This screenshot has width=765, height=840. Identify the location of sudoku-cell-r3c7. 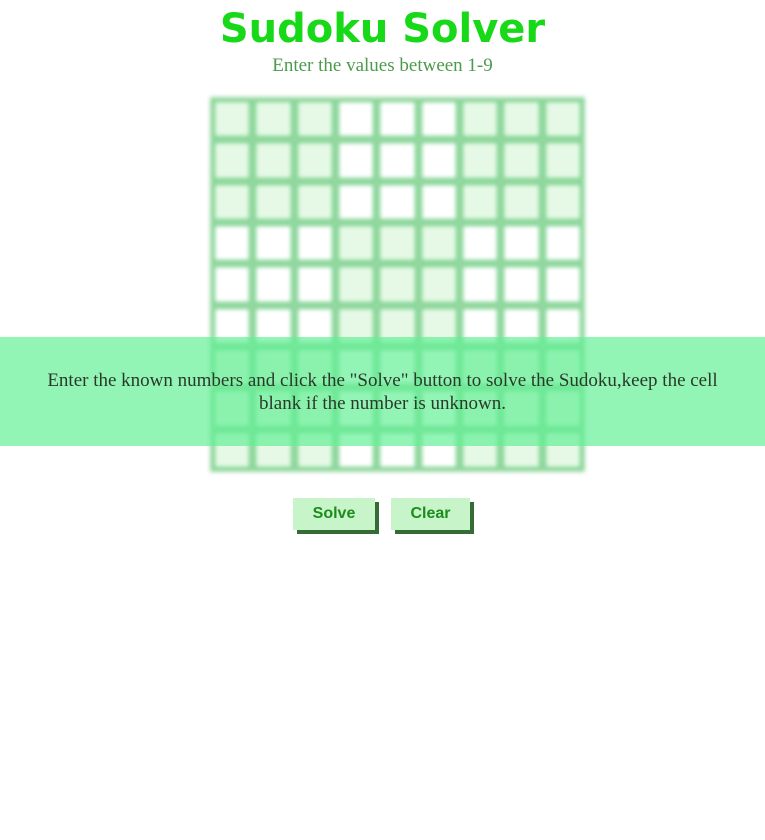
(480, 201).